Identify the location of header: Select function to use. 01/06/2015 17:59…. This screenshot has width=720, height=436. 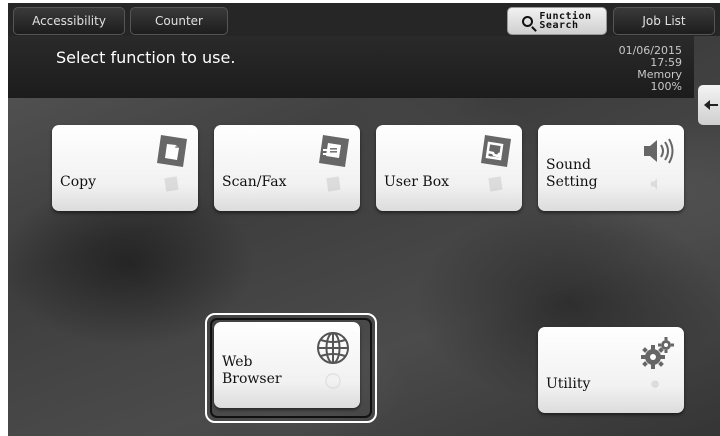
(351, 67).